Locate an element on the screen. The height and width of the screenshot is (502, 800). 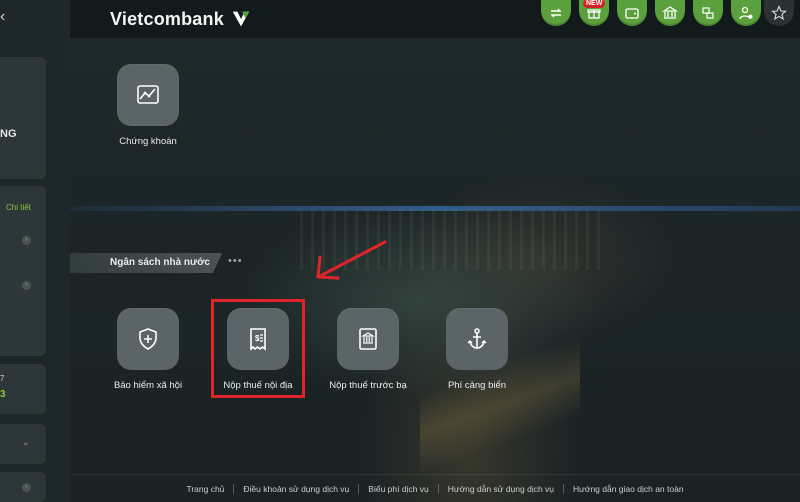
tile-registration-tax: Nộp thuế trước bạ is located at coordinates (368, 350).